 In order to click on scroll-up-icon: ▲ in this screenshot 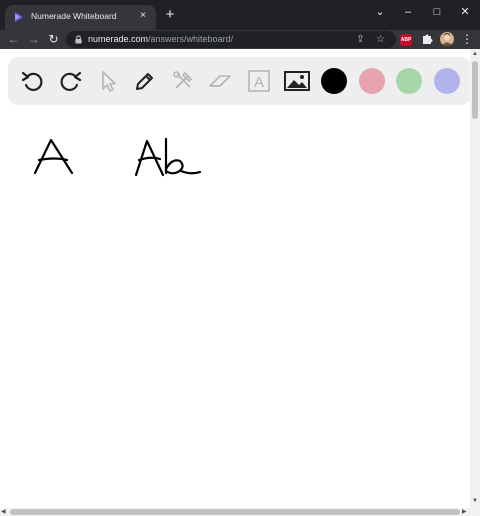, I will do `click(475, 54)`.